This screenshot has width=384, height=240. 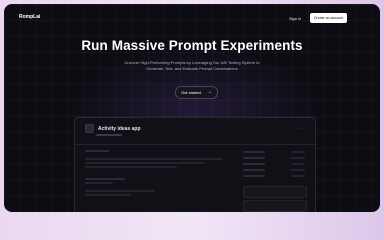 What do you see at coordinates (295, 18) in the screenshot?
I see `sign-in-link: Sign in` at bounding box center [295, 18].